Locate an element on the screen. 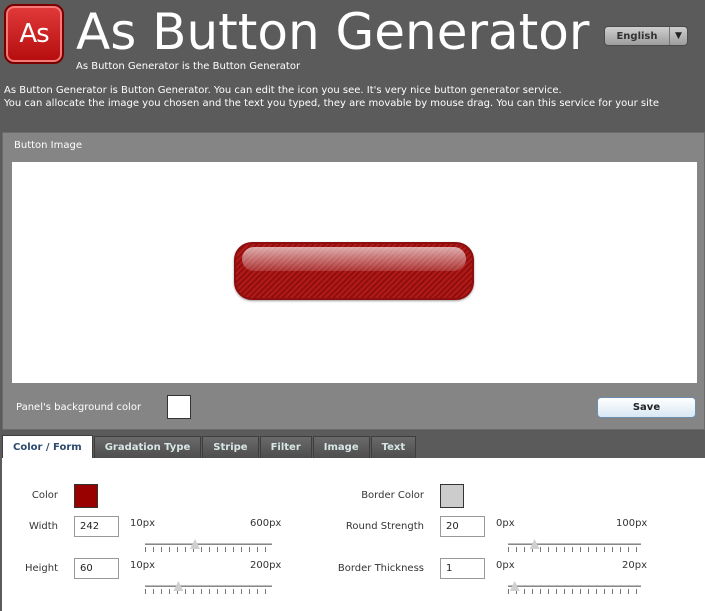 The image size is (705, 611). width-label: Width is located at coordinates (43, 526).